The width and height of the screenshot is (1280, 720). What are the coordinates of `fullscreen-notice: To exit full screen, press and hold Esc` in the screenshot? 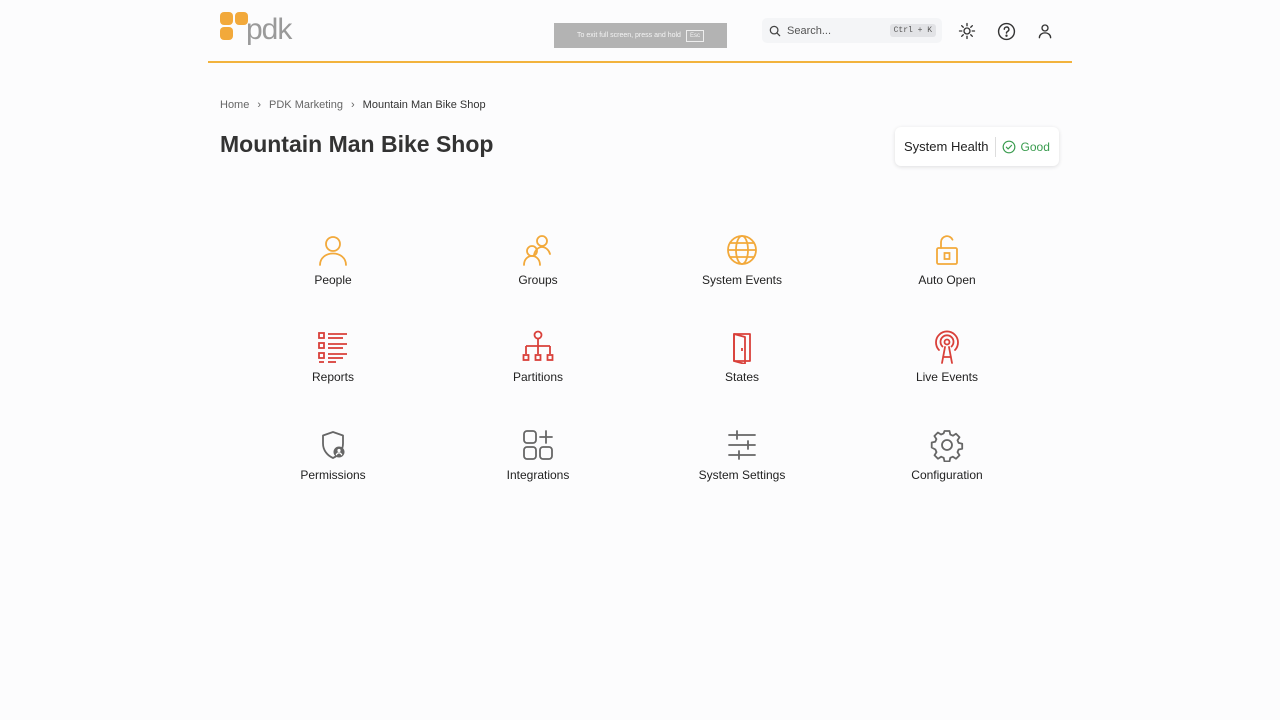 It's located at (640, 35).